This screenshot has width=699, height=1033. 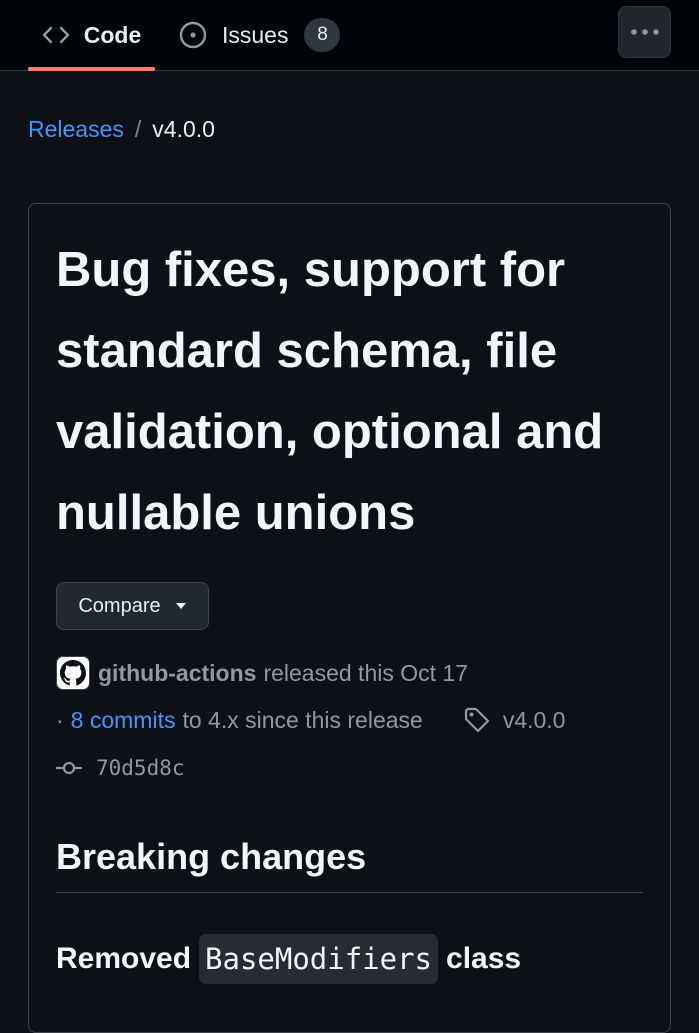 I want to click on breadcrumb: Releases / v4.0.0, so click(x=121, y=129).